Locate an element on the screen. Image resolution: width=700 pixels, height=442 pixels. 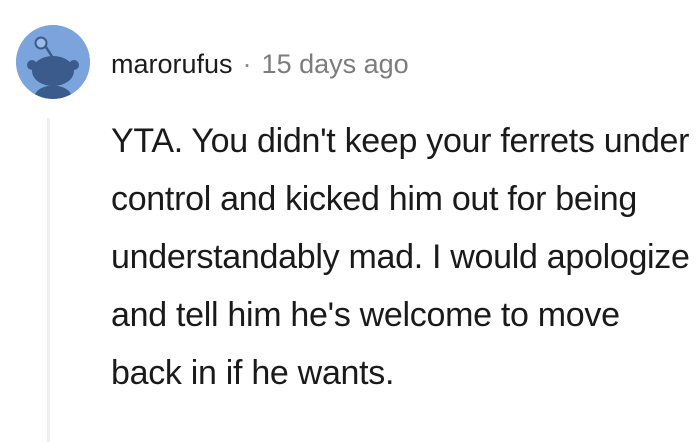
comment-author: marorufus is located at coordinates (172, 64).